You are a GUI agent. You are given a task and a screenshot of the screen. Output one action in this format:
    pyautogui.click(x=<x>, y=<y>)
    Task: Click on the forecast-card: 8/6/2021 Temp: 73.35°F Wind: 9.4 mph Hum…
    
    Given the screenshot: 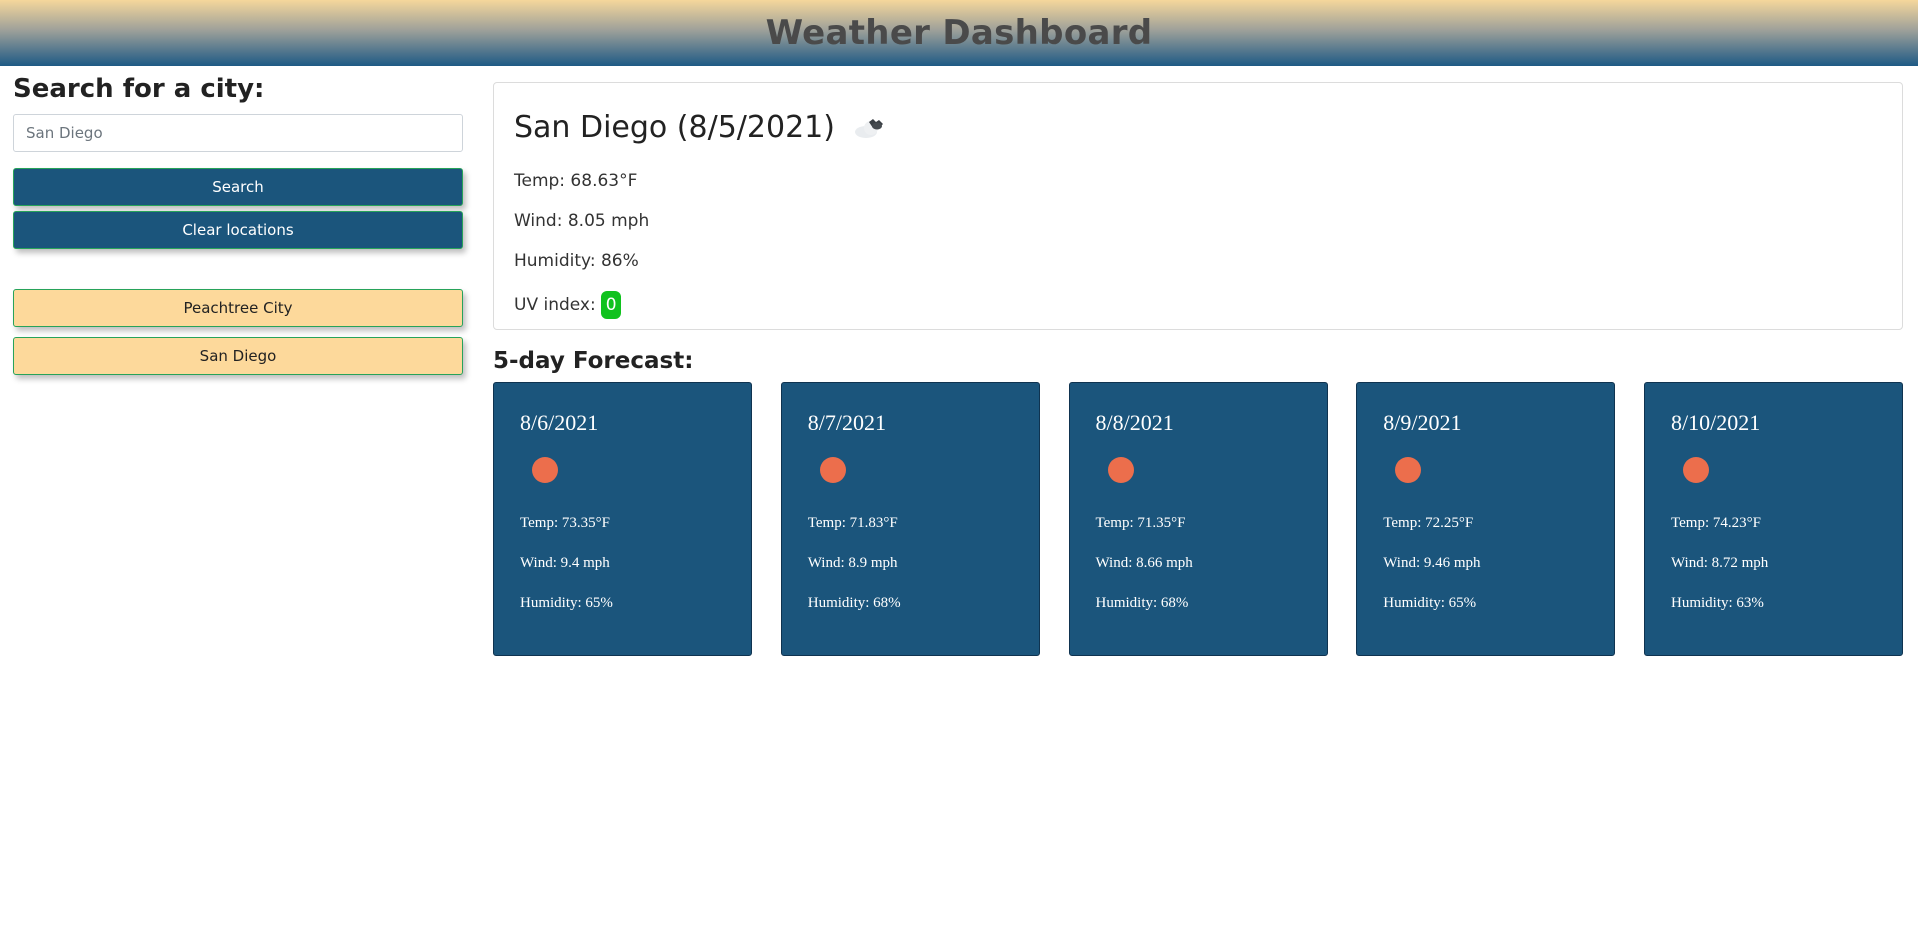 What is the action you would take?
    pyautogui.click(x=622, y=519)
    